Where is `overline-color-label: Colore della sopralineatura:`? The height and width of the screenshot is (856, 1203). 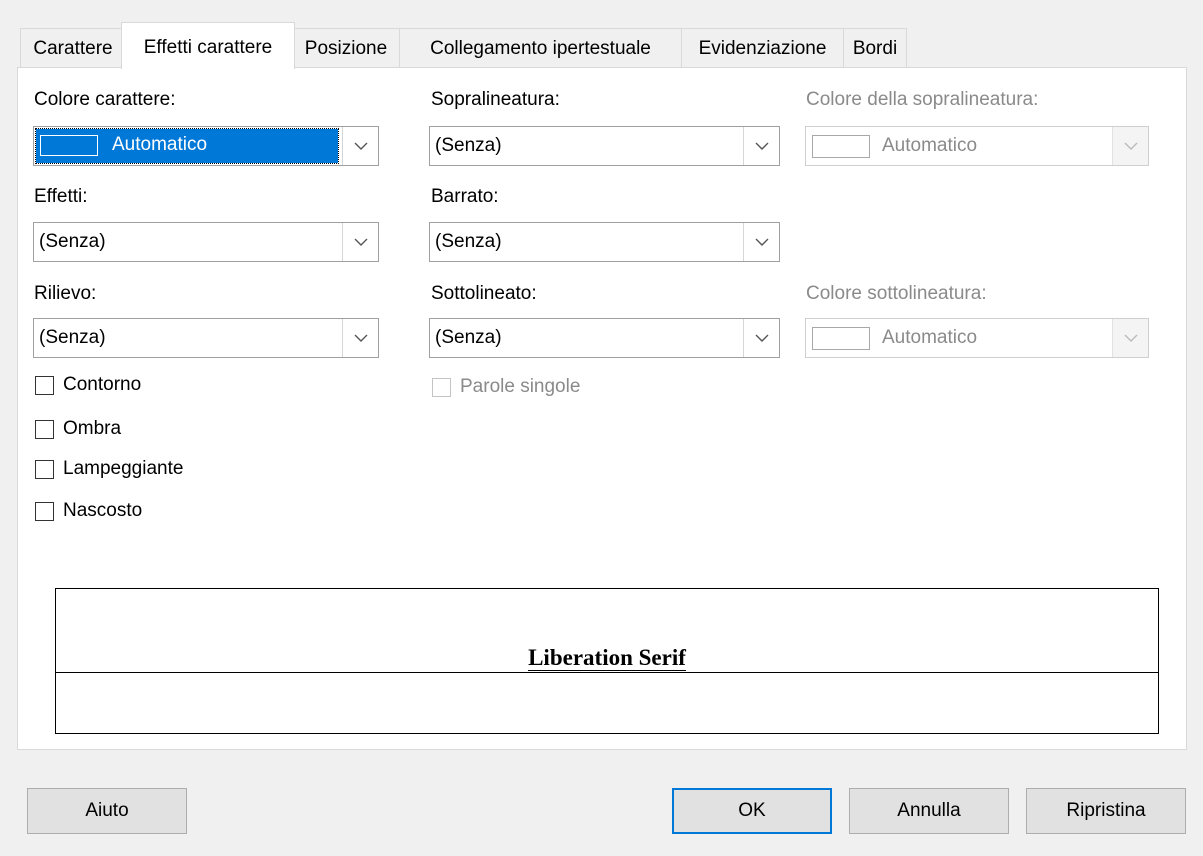
overline-color-label: Colore della sopralineatura: is located at coordinates (922, 99).